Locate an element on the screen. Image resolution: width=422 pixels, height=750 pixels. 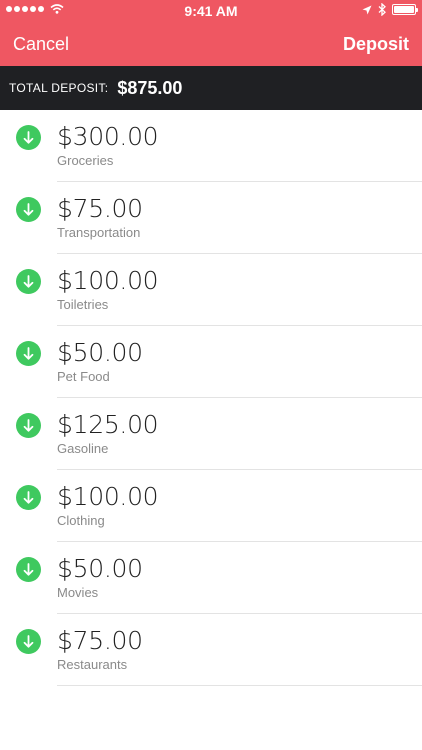
total-deposit-bar: TOTAL DEPOSIT: $875.00 is located at coordinates (211, 88).